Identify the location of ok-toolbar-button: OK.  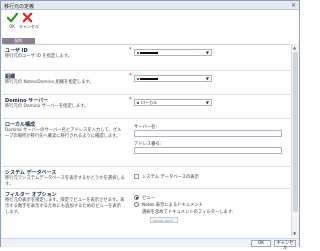
(12, 23).